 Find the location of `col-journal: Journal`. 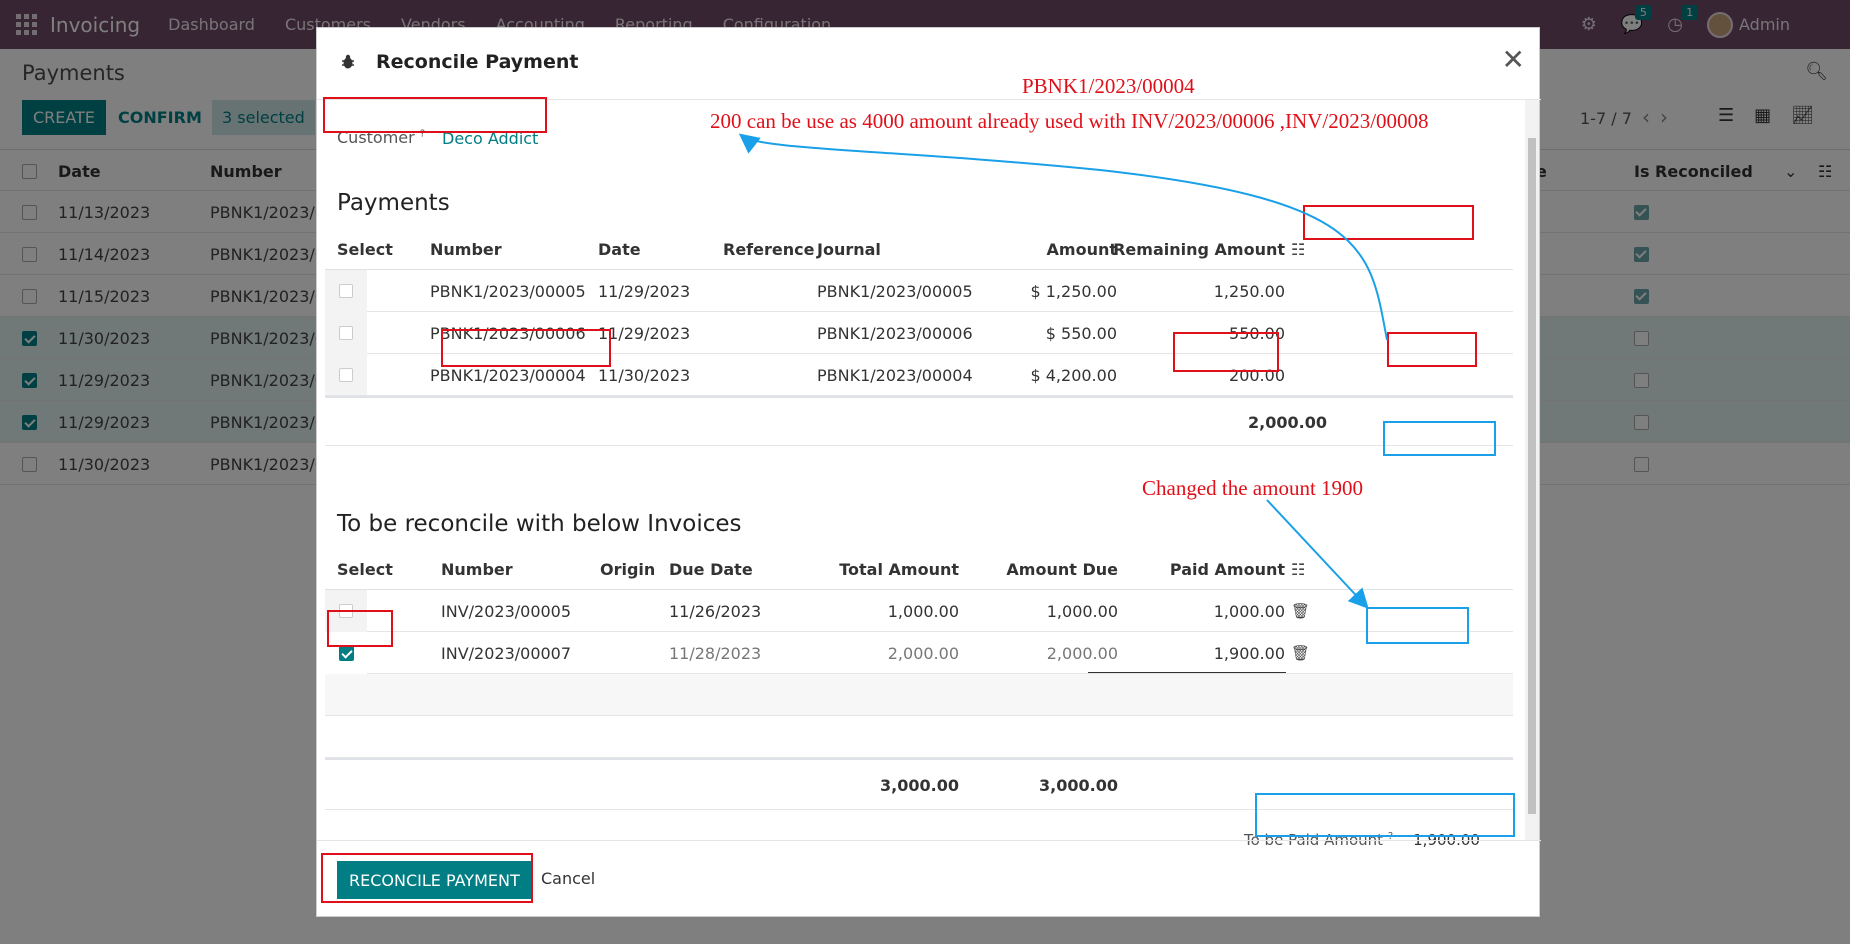

col-journal: Journal is located at coordinates (849, 249).